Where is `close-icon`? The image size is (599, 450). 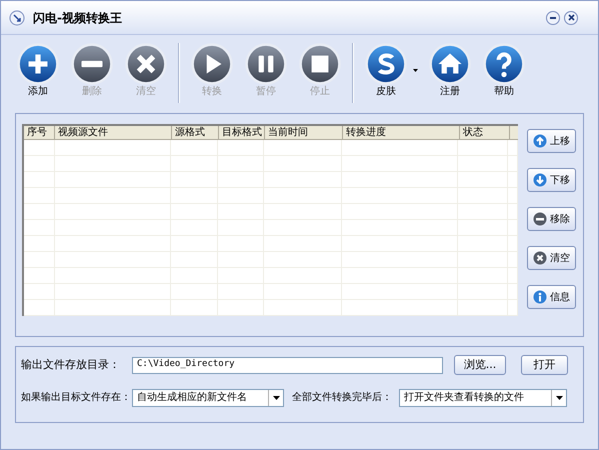
close-icon is located at coordinates (571, 17).